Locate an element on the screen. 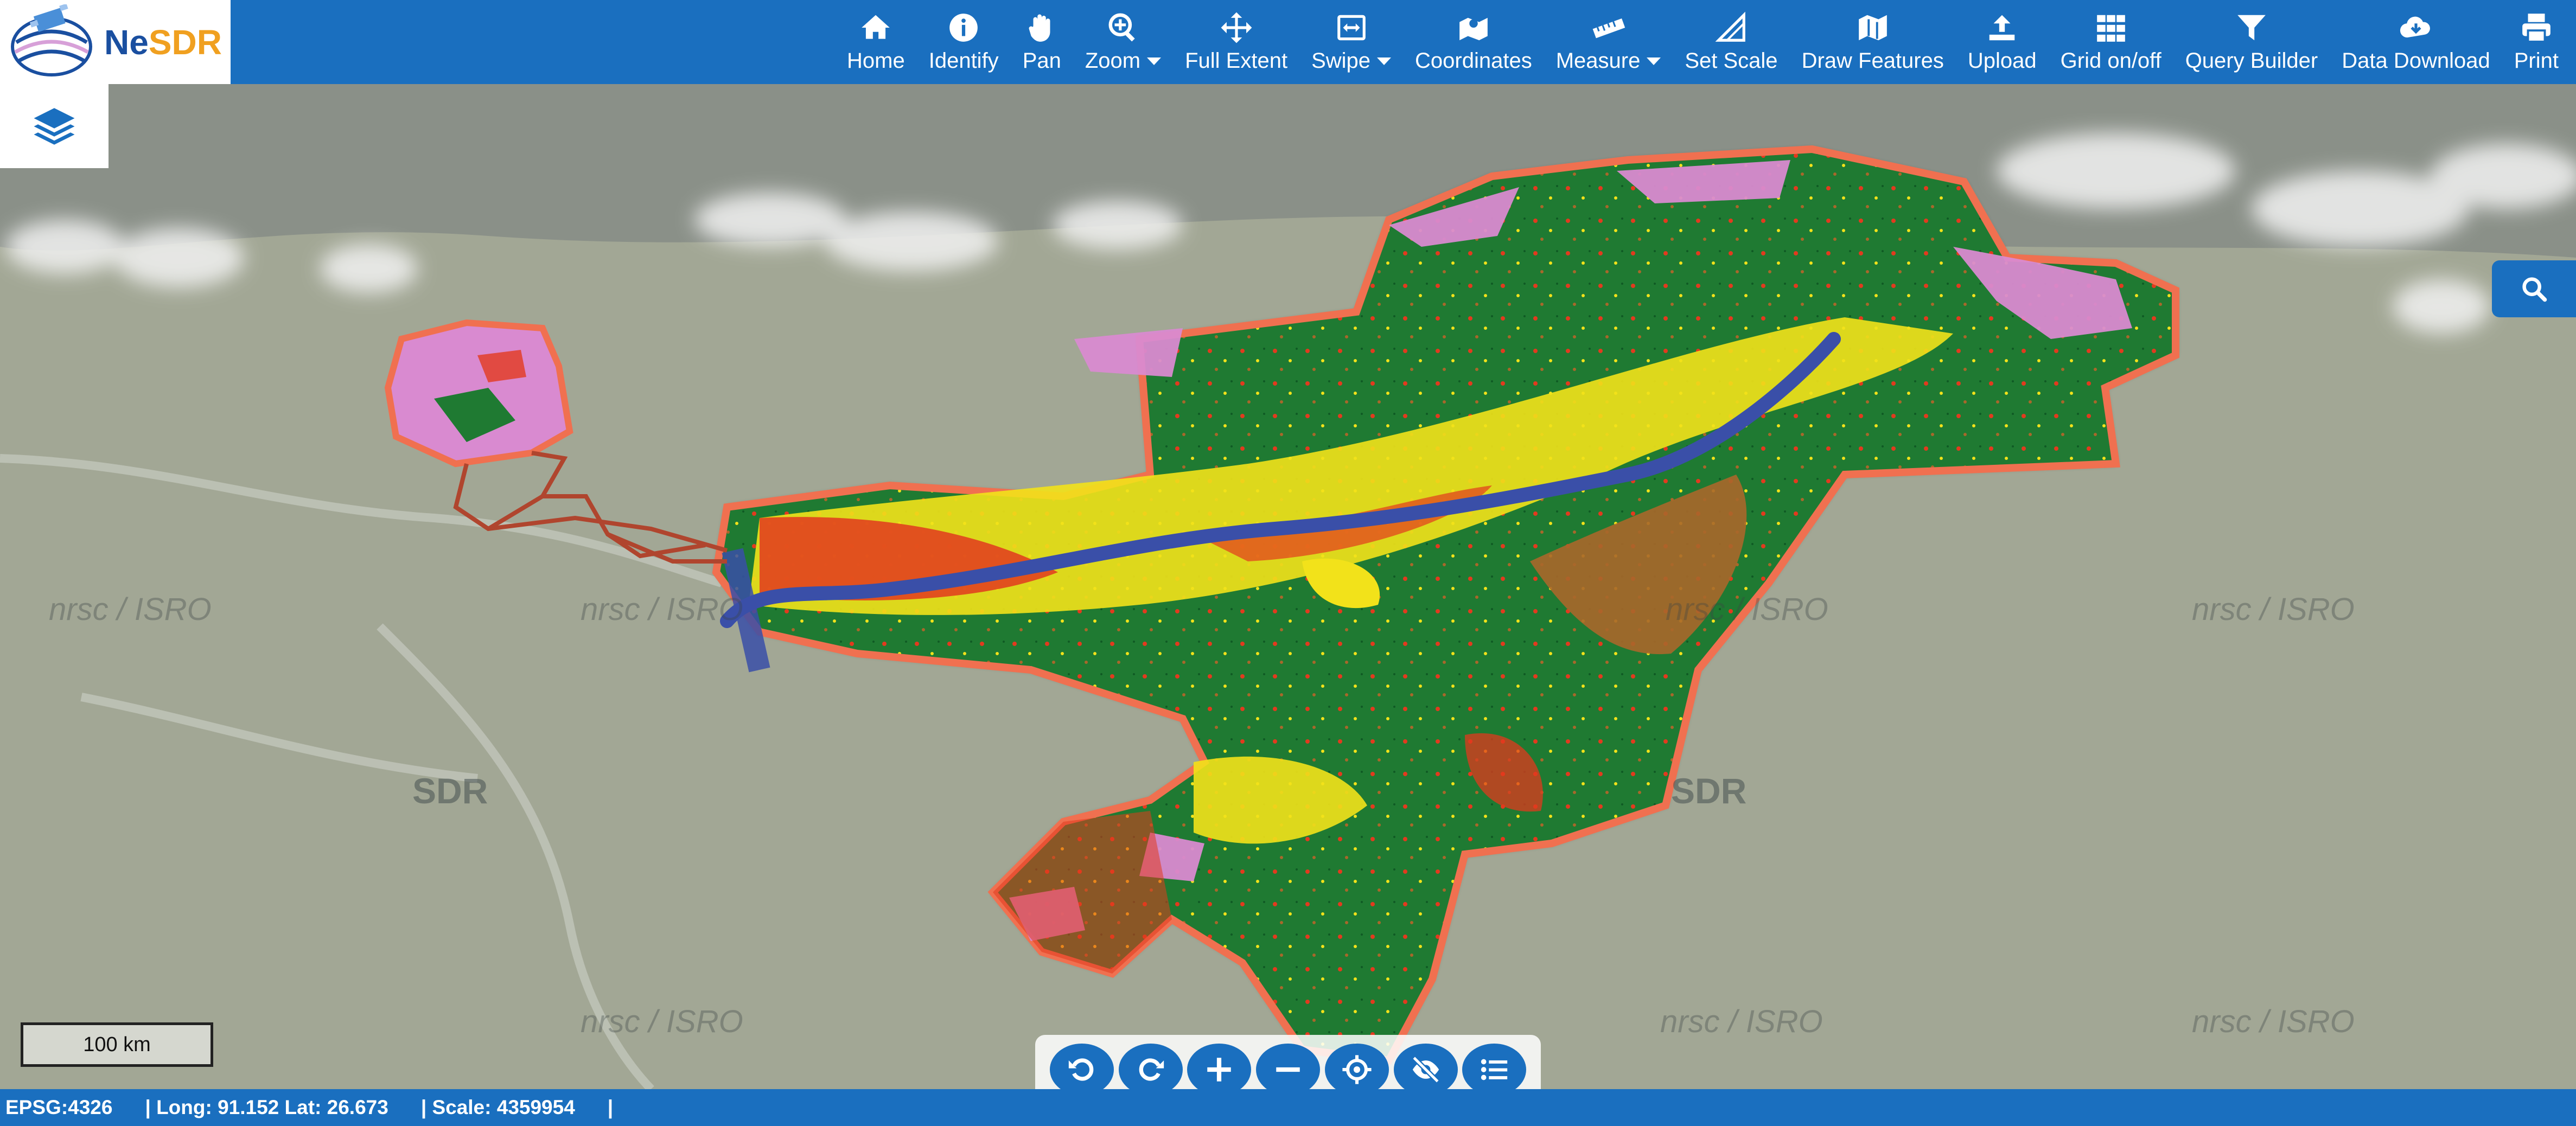 The width and height of the screenshot is (2576, 1126). full-extent-button: Full Extent is located at coordinates (1236, 42).